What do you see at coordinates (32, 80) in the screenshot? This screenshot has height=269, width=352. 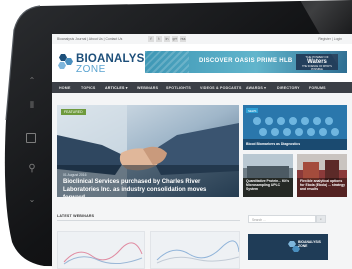 I see `chevron-up-icon: ⌃` at bounding box center [32, 80].